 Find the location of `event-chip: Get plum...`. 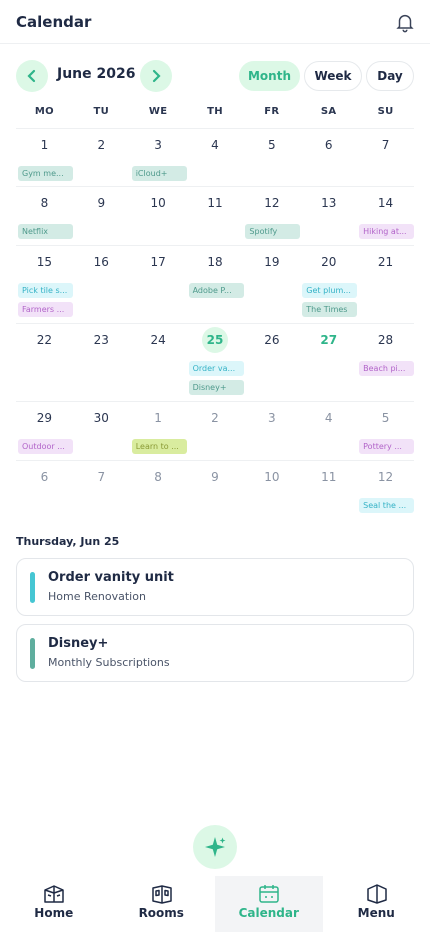

event-chip: Get plum... is located at coordinates (330, 290).